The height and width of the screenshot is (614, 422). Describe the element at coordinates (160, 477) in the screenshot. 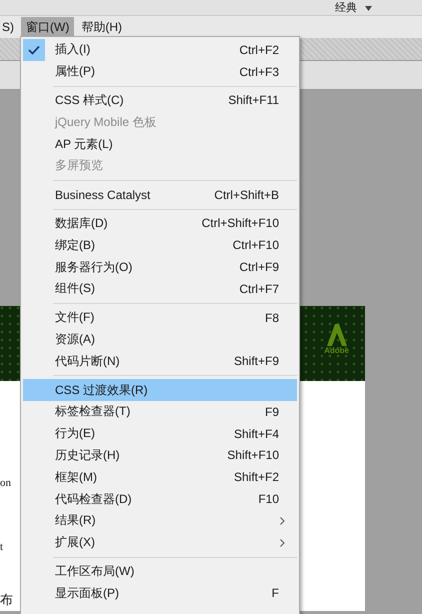

I see `menu-item: 框架(M) Shift+F2` at that location.